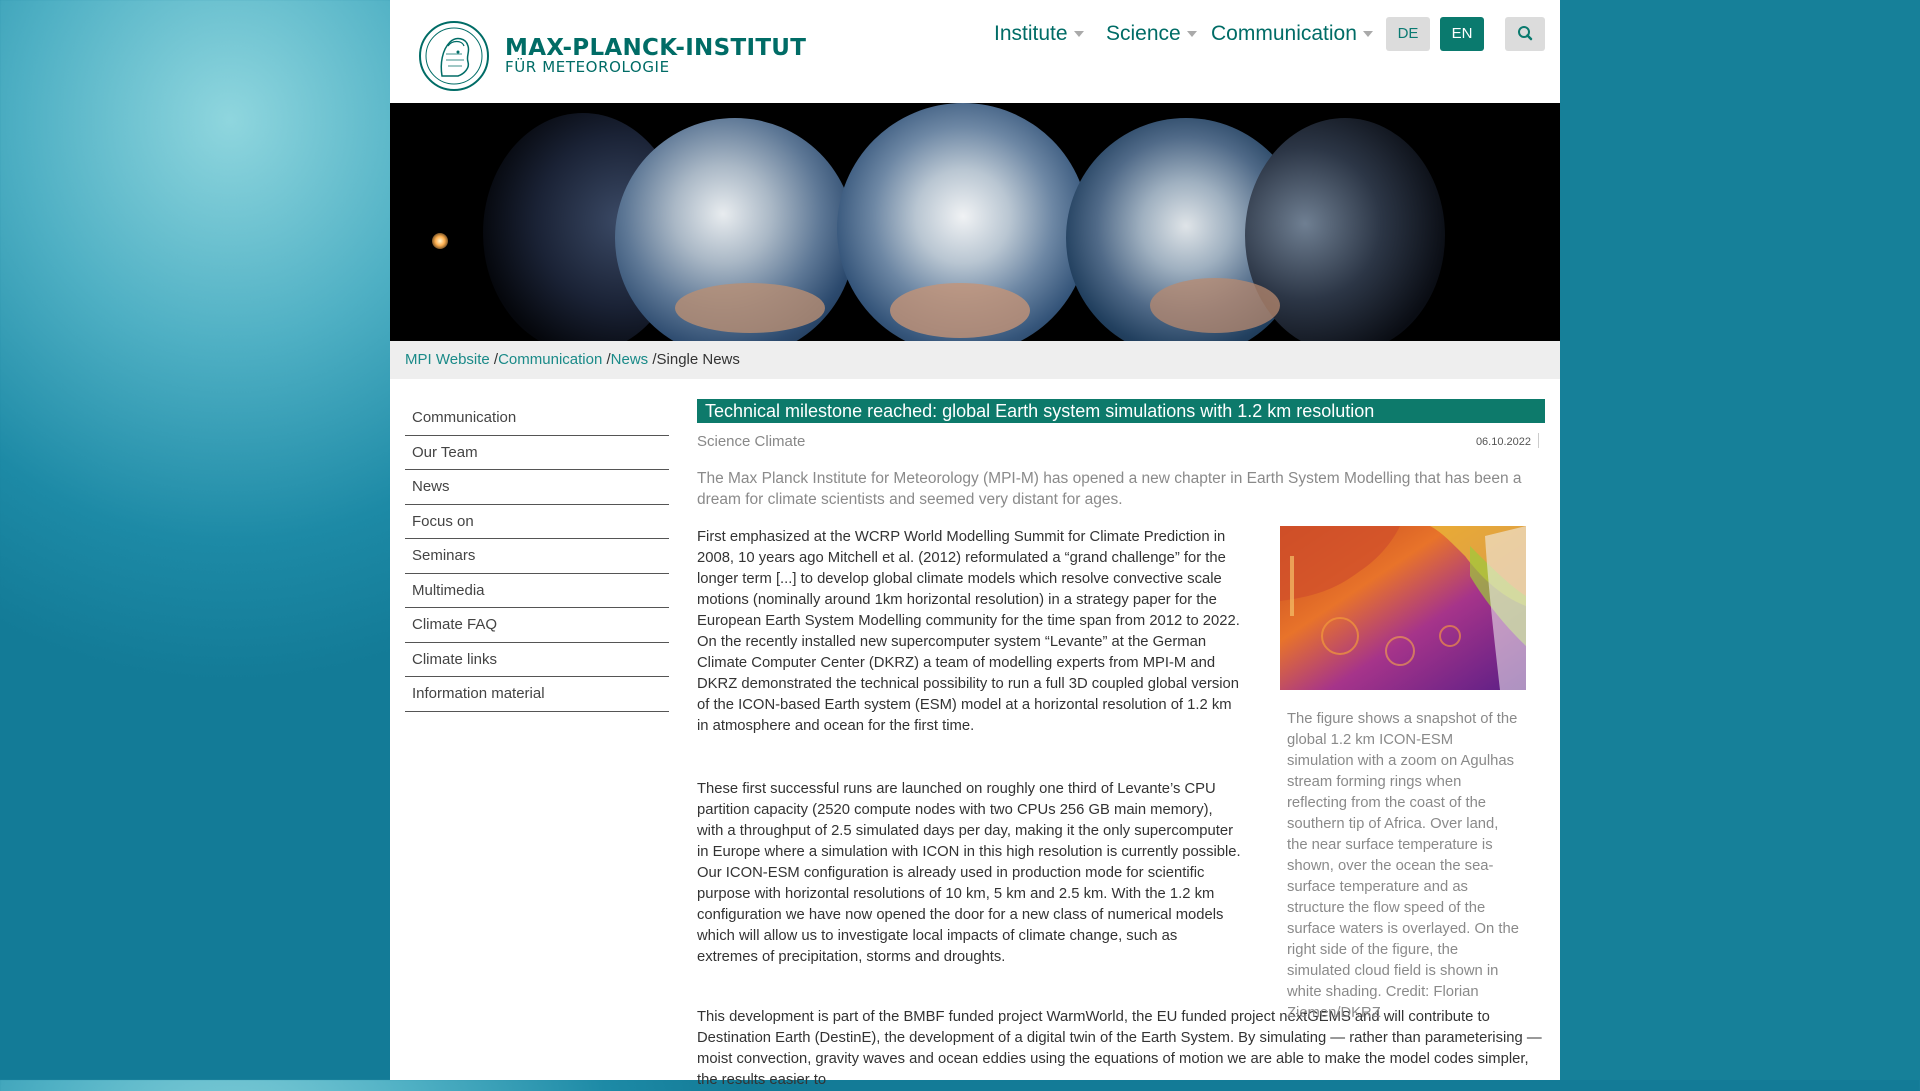  I want to click on nav-institute-label: Institute, so click(1031, 33).